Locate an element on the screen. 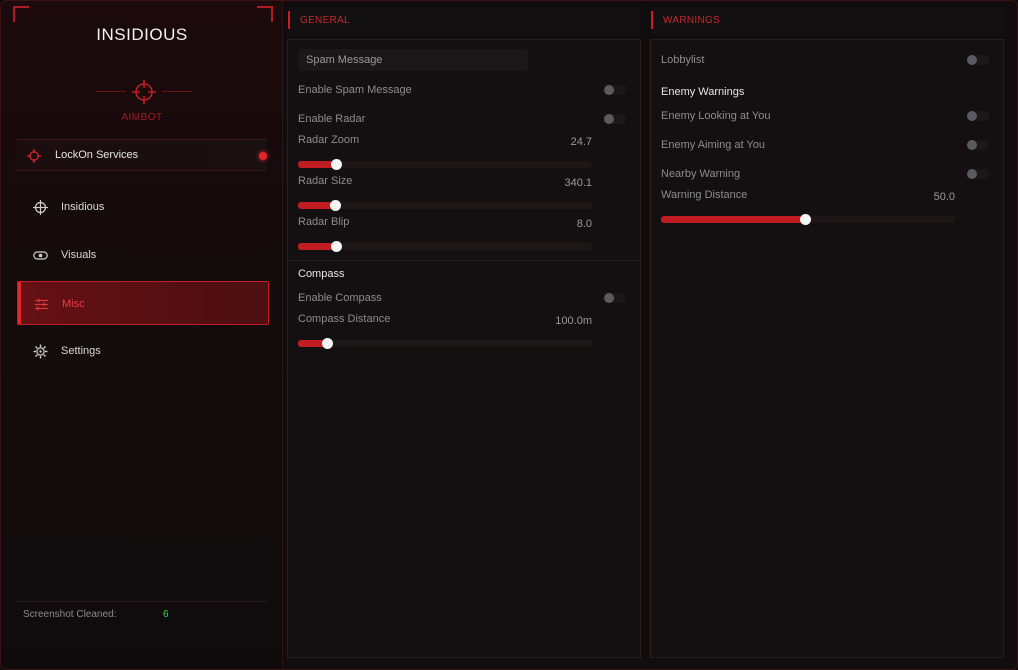 The width and height of the screenshot is (1018, 670). corner-bracket-top-right is located at coordinates (265, 14).